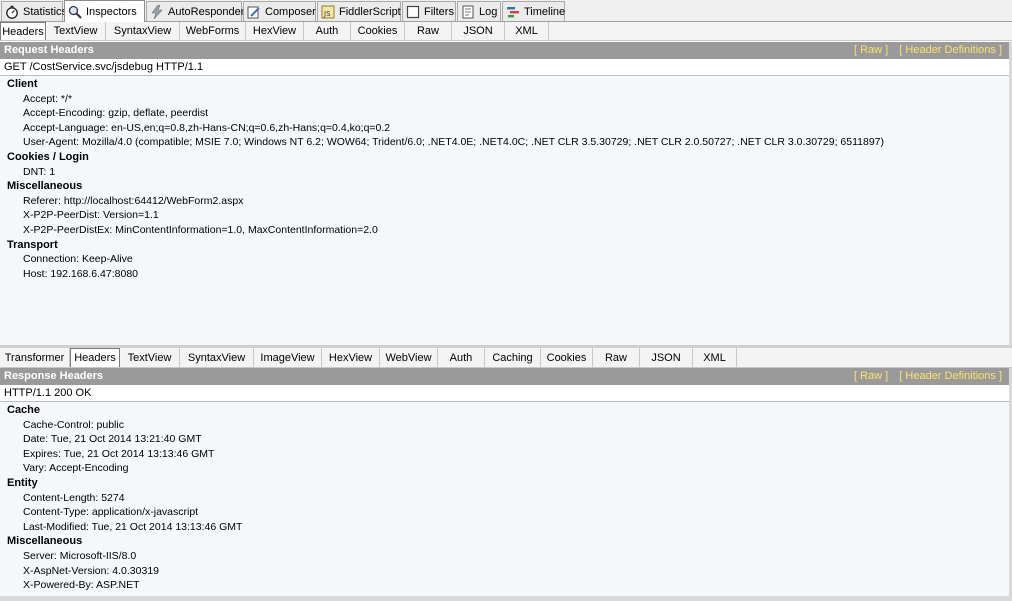 Image resolution: width=1012 pixels, height=601 pixels. What do you see at coordinates (217, 357) in the screenshot?
I see `response-tab-syntaxview: SyntaxView` at bounding box center [217, 357].